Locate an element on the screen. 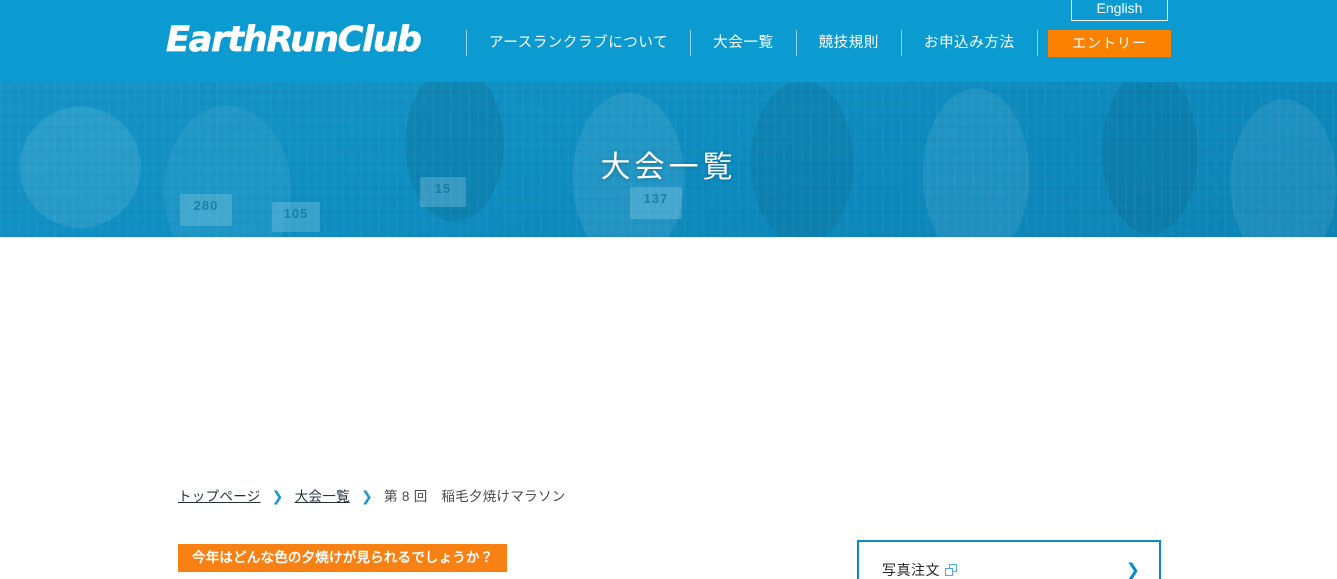  breadcrumb-events: 大会一覧 is located at coordinates (322, 496).